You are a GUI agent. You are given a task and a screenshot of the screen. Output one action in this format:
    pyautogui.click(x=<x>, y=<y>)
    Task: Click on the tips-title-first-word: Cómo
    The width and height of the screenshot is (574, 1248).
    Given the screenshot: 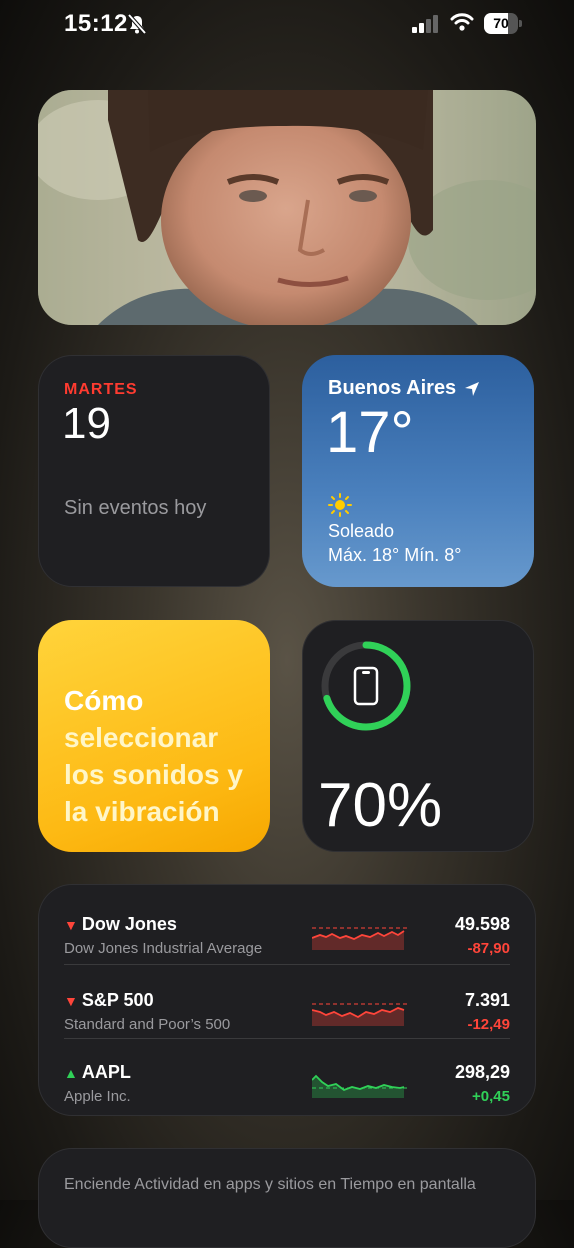 What is the action you would take?
    pyautogui.click(x=104, y=700)
    